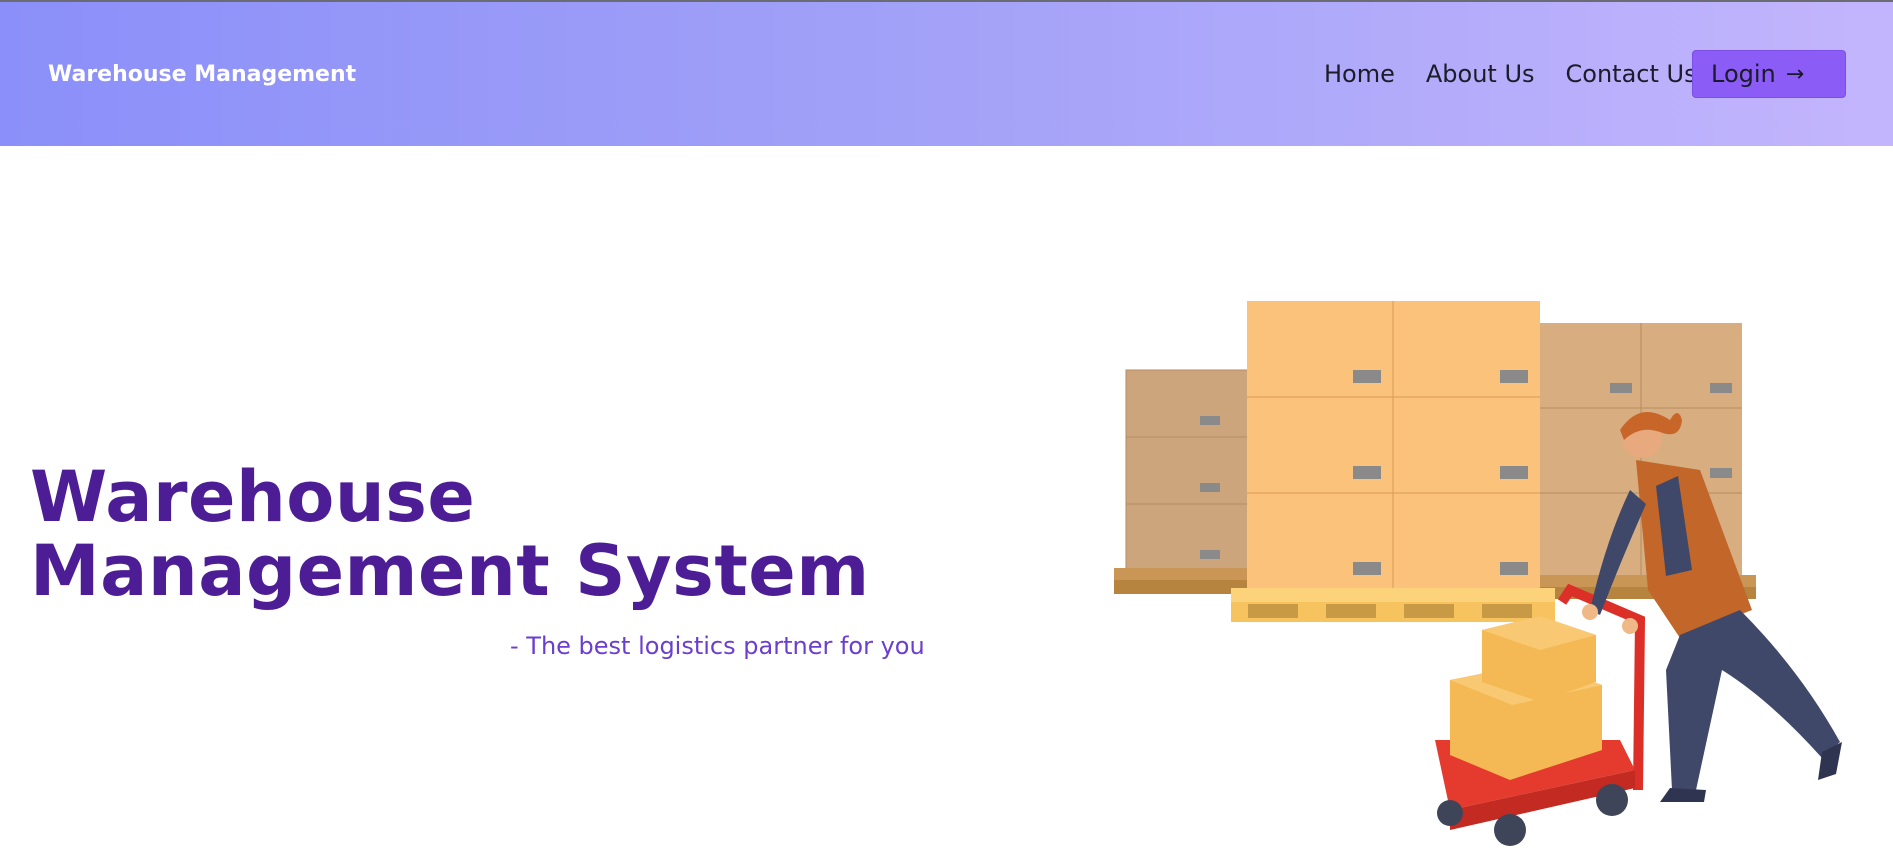 The width and height of the screenshot is (1893, 864). I want to click on front-box-stack, so click(1393, 461).